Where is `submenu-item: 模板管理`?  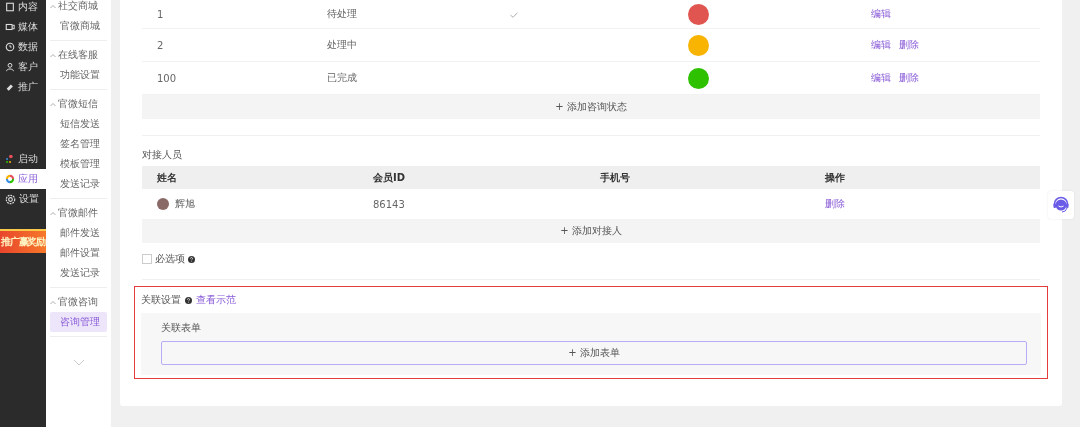
submenu-item: 模板管理 is located at coordinates (78, 164).